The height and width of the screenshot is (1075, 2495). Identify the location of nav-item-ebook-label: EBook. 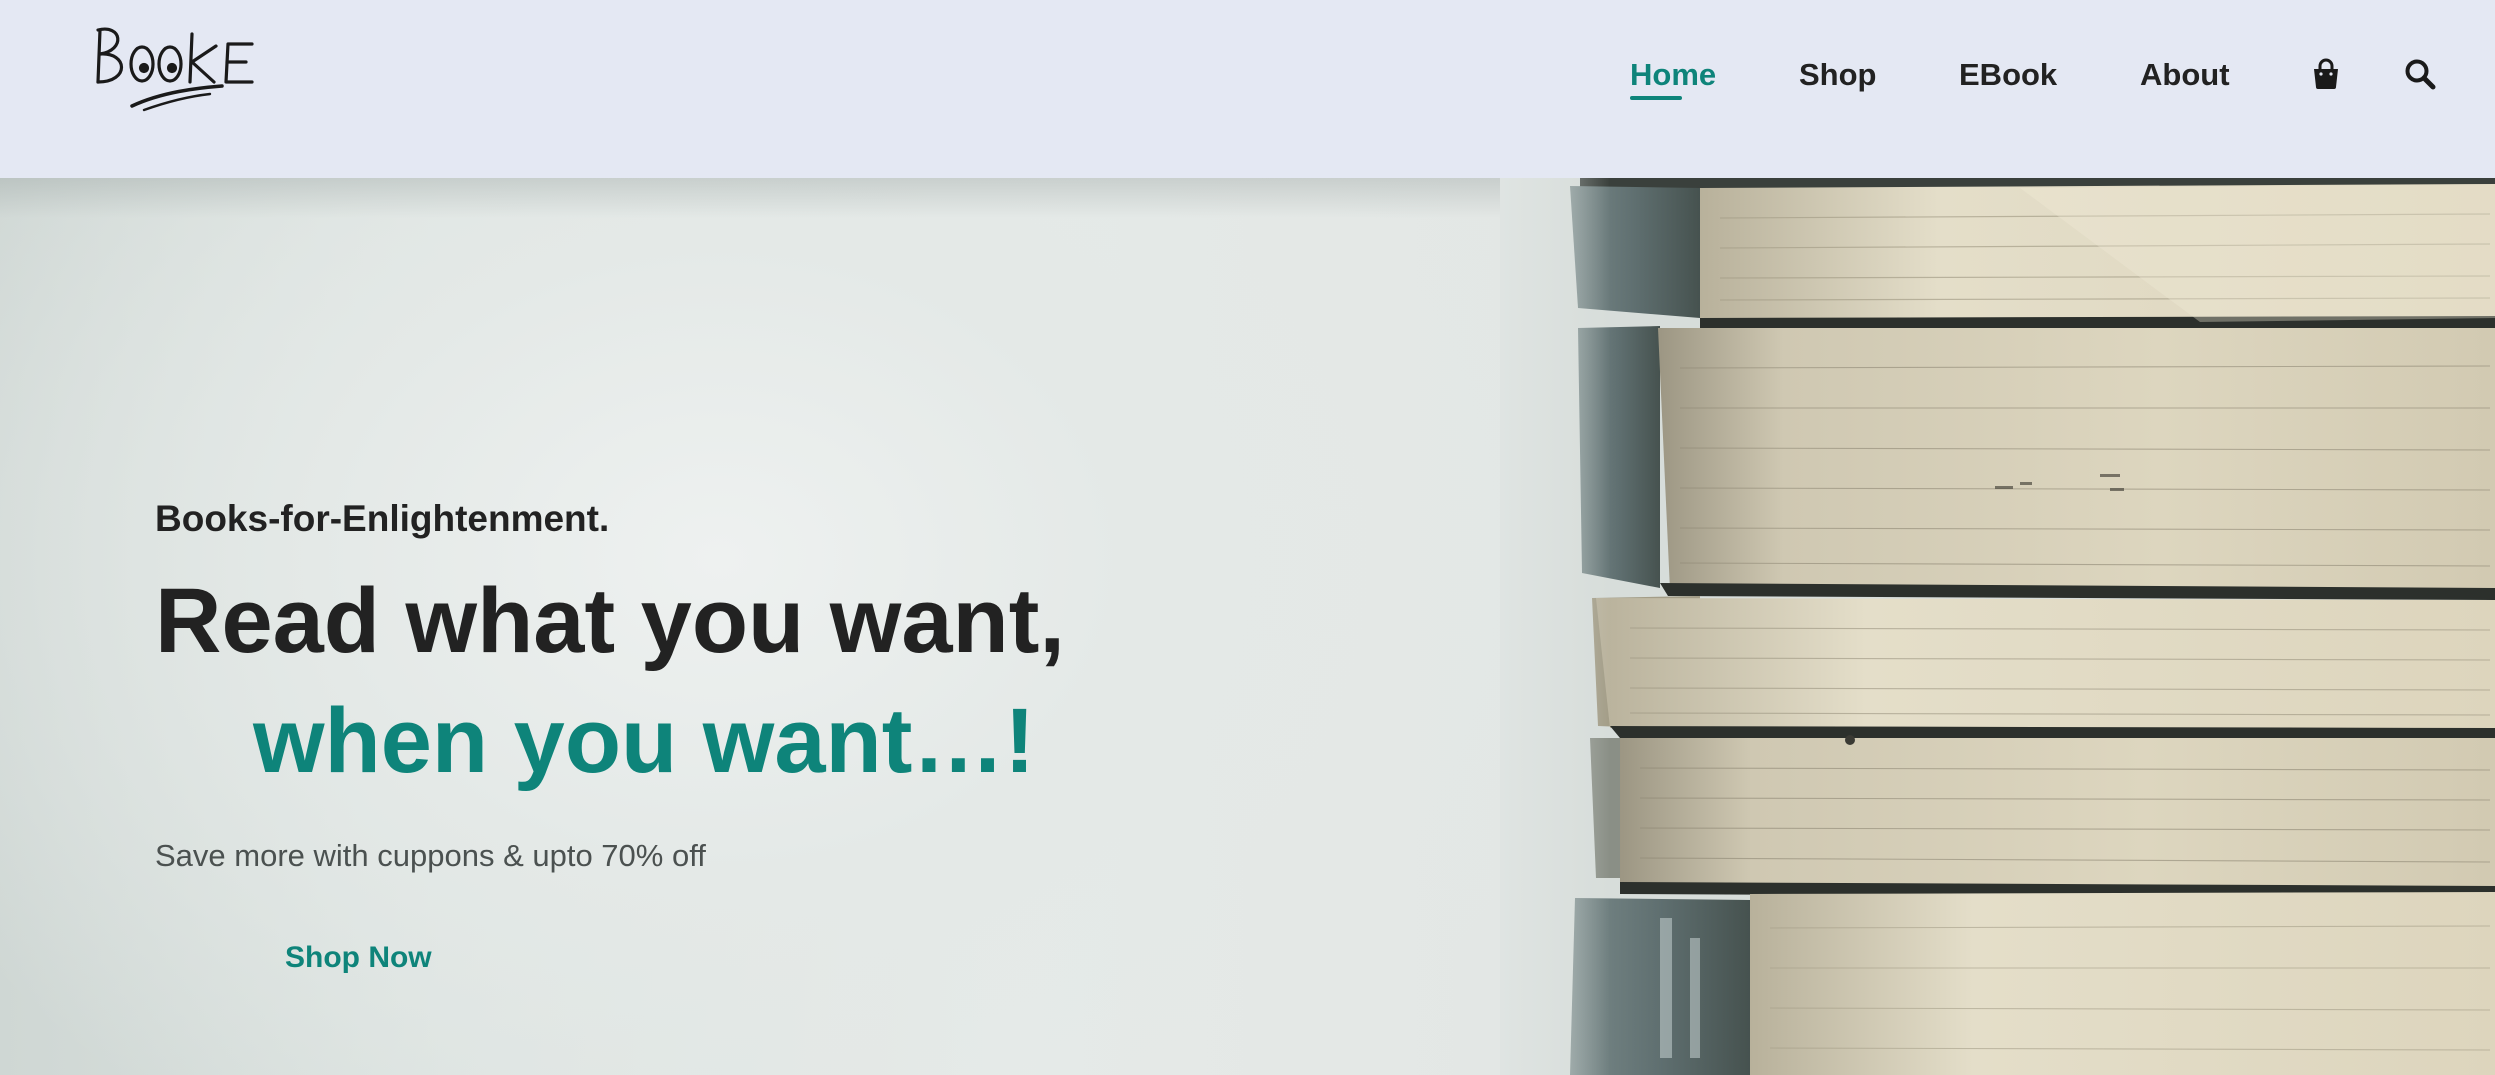
(2008, 74).